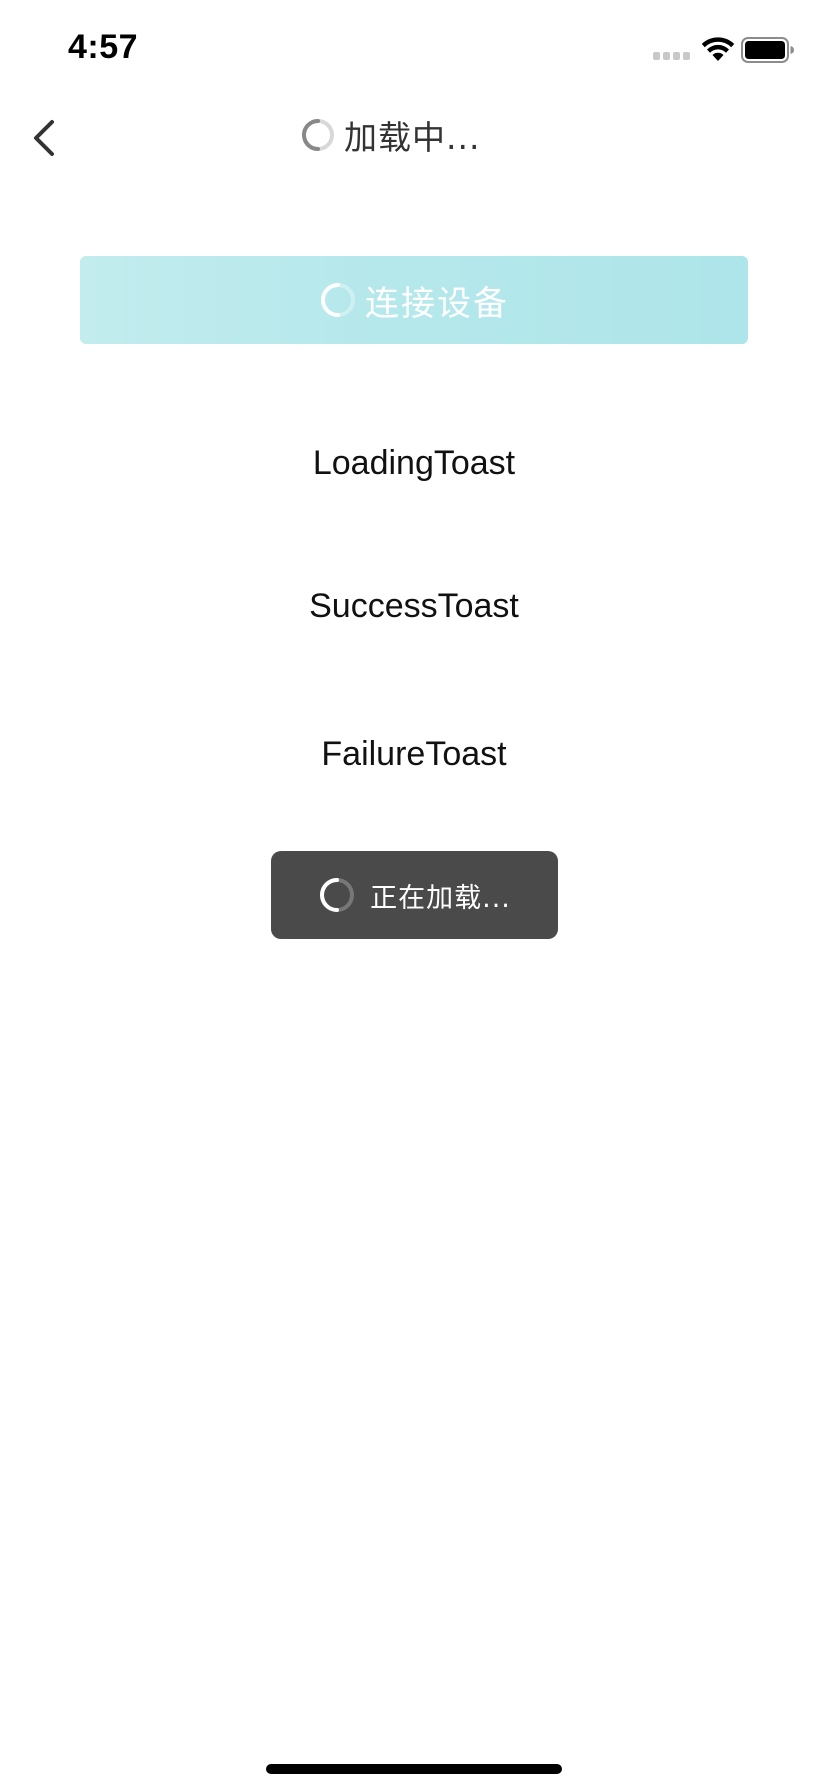 The width and height of the screenshot is (828, 1792). I want to click on demo-label: FailureToast, so click(414, 753).